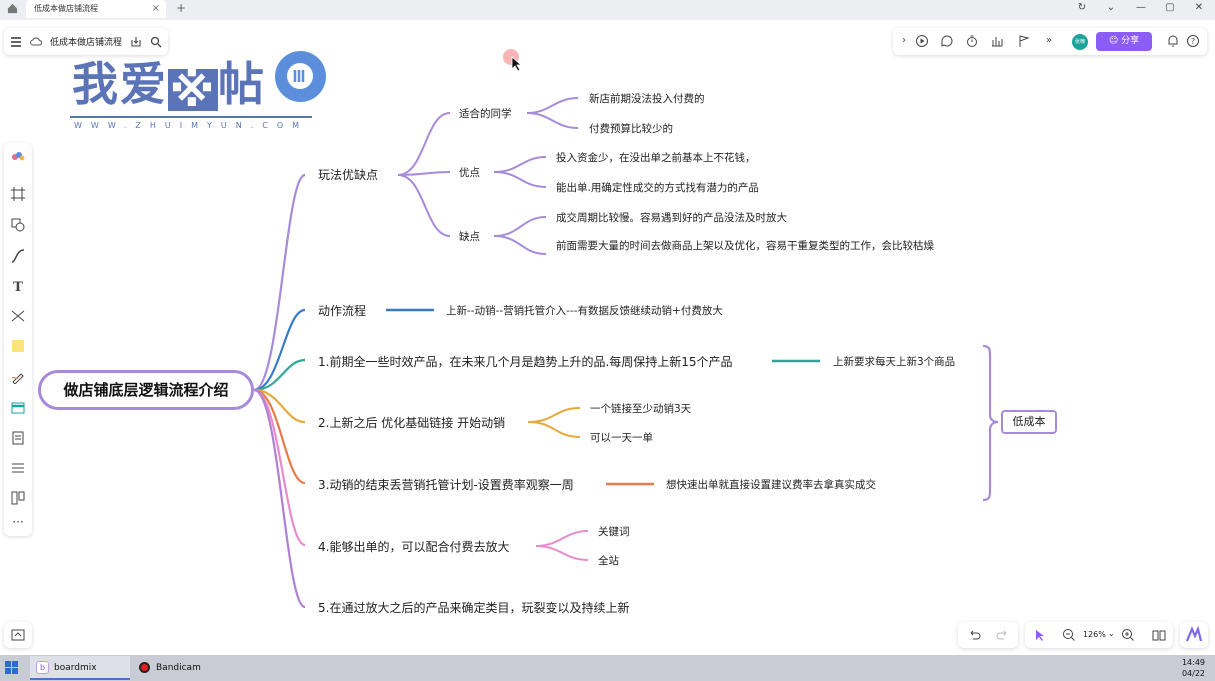 This screenshot has width=1215, height=681. I want to click on bandicam-icon, so click(144, 667).